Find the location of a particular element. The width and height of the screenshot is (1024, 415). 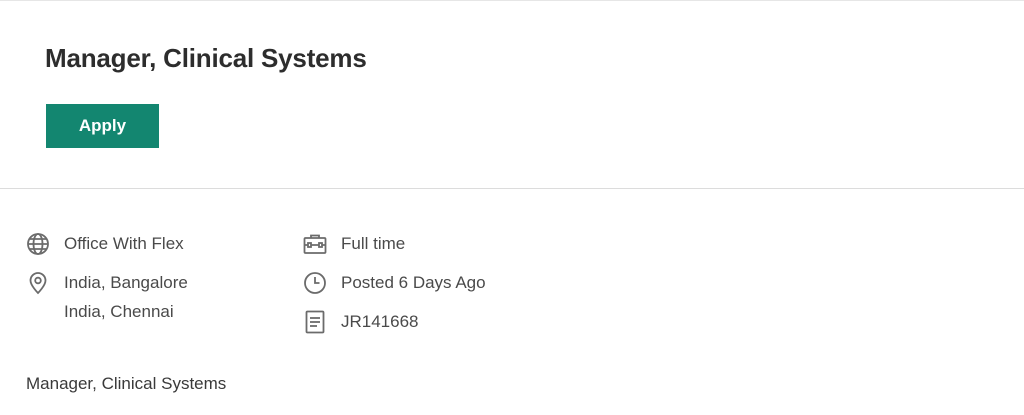

locations: India, Bangalore India, Chennai is located at coordinates (107, 297).